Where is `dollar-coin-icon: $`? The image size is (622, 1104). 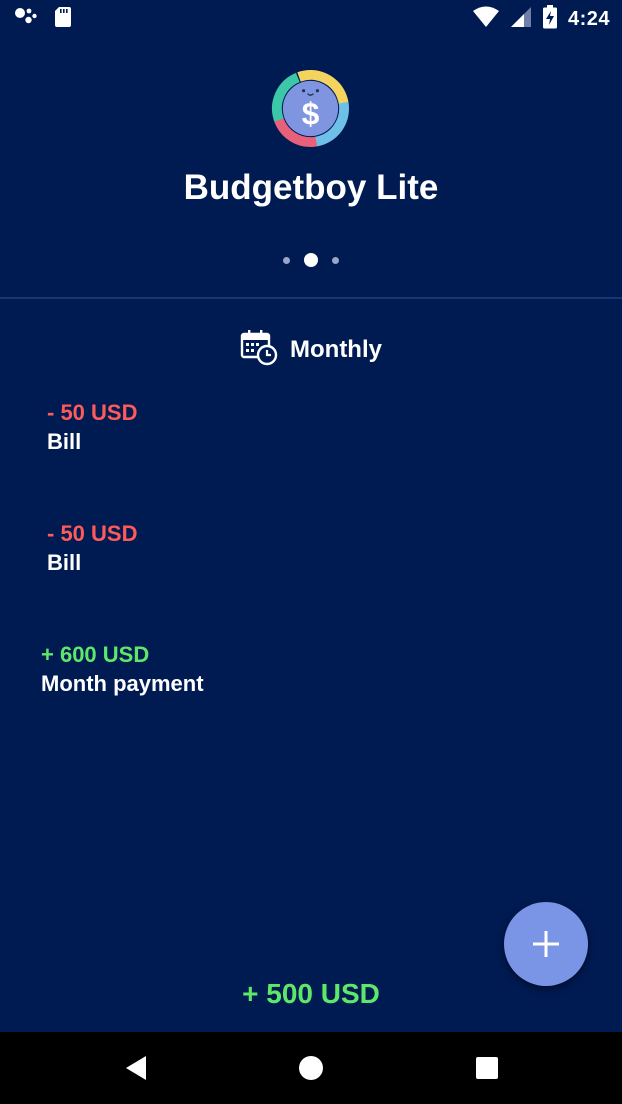 dollar-coin-icon: $ is located at coordinates (310, 108).